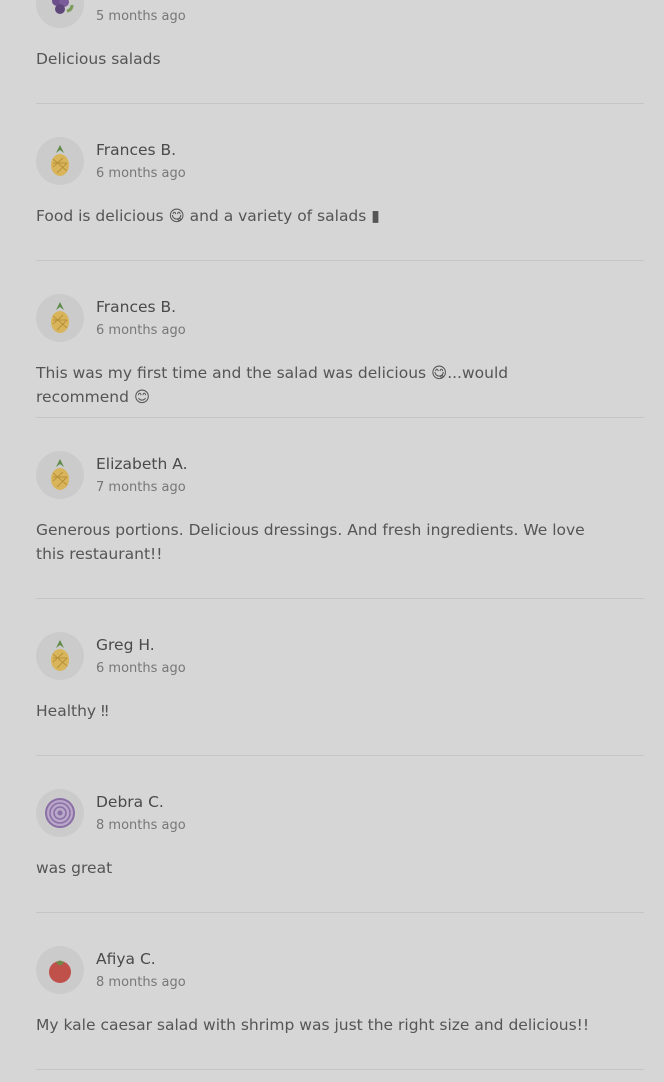 The image size is (664, 1082). Describe the element at coordinates (60, 970) in the screenshot. I see `tomato-icon` at that location.